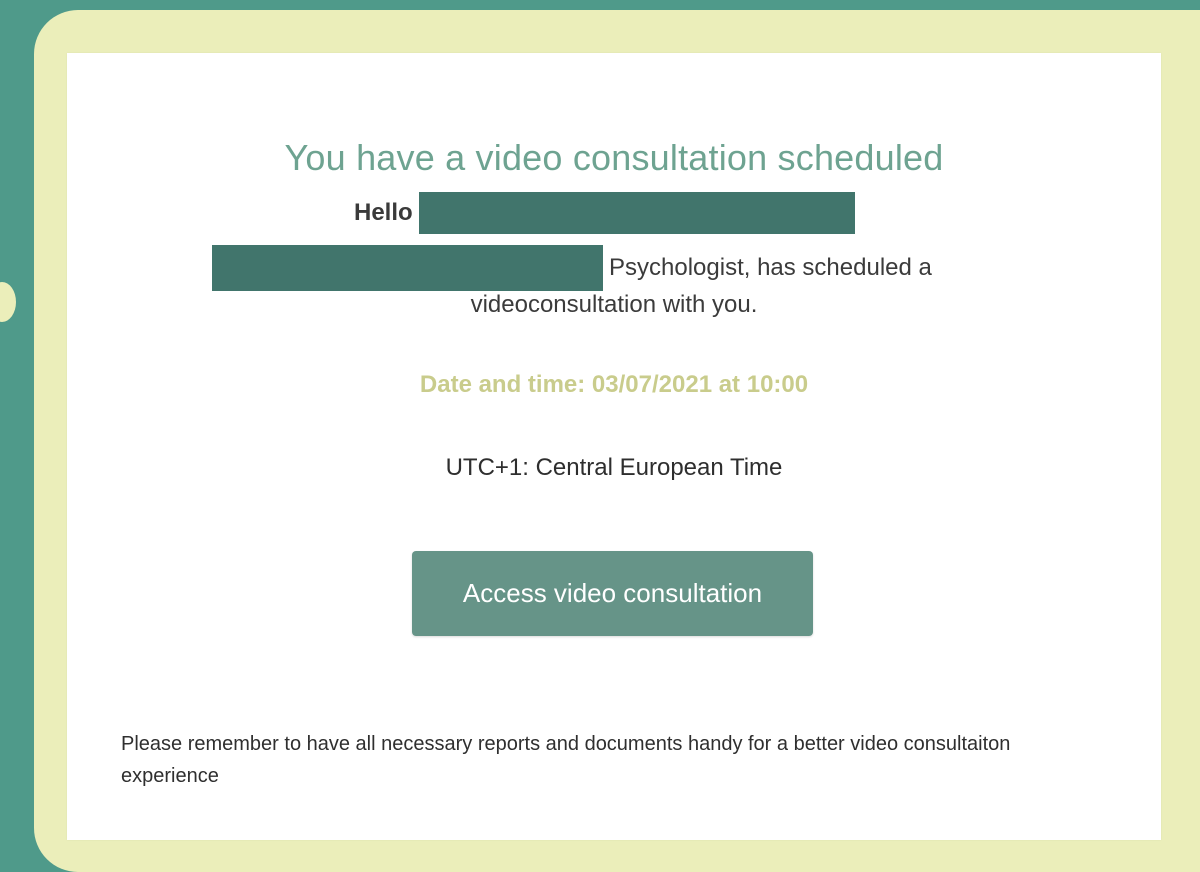 The image size is (1200, 872). I want to click on email-heading: You have a video consultation scheduled, so click(614, 157).